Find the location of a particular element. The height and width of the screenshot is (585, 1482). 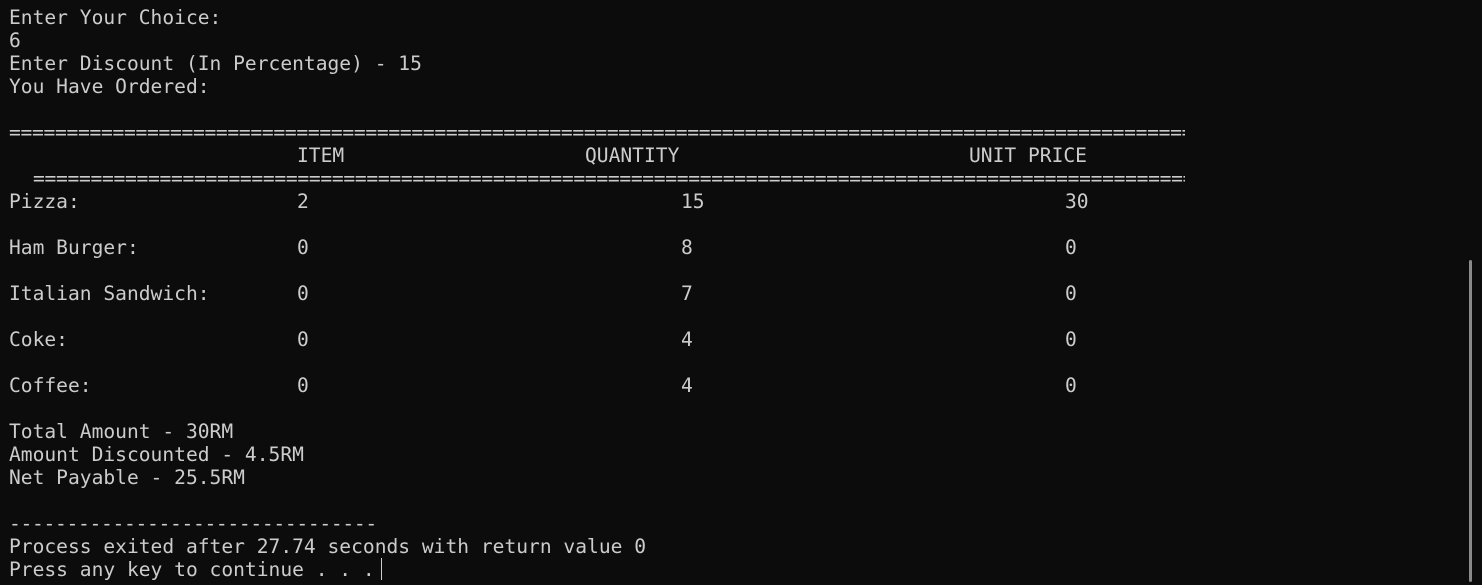

prompt-choice-line: Enter Your Choice: is located at coordinates (115, 17).